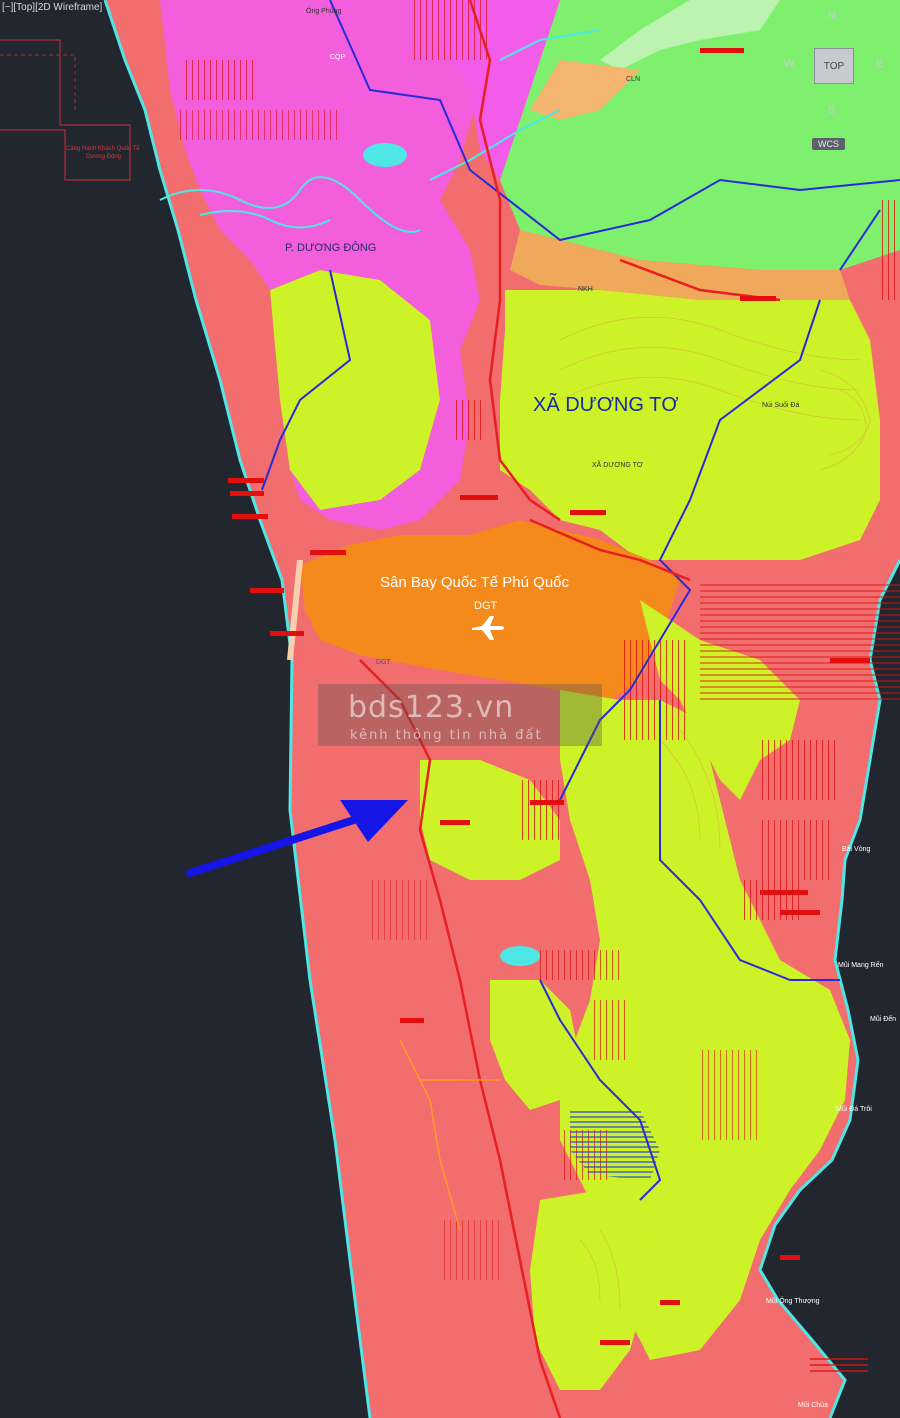 The width and height of the screenshot is (900, 1418). Describe the element at coordinates (585, 289) in the screenshot. I see `label-nkh: NKH` at that location.